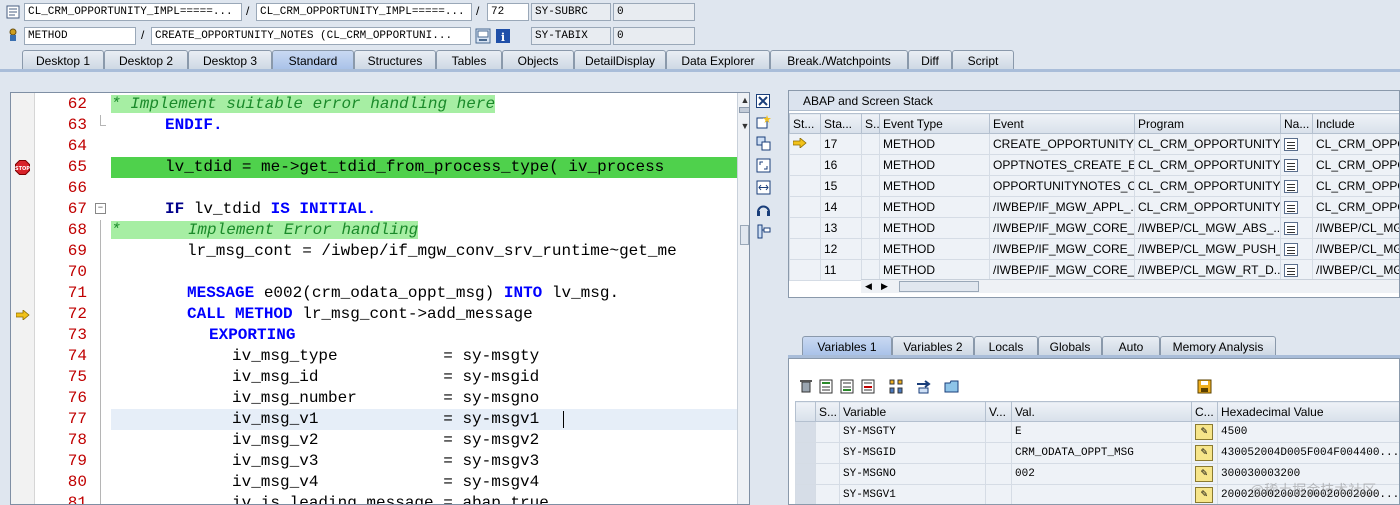  Describe the element at coordinates (380, 125) in the screenshot. I see `code-line: 63 ENDIF.` at that location.